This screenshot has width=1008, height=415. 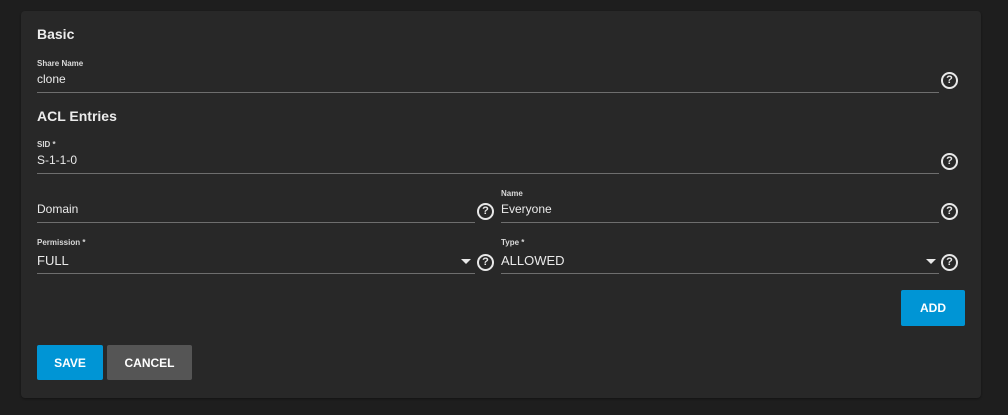 I want to click on permission-help-icon: ?, so click(x=485, y=262).